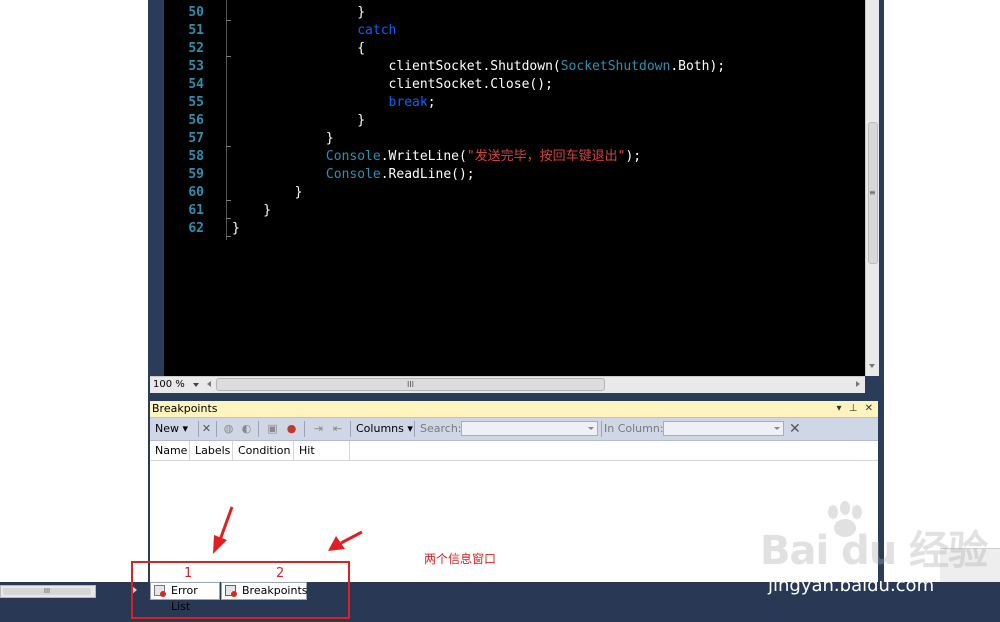  Describe the element at coordinates (851, 585) in the screenshot. I see `watermark-url: jingyan.baidu.com` at that location.